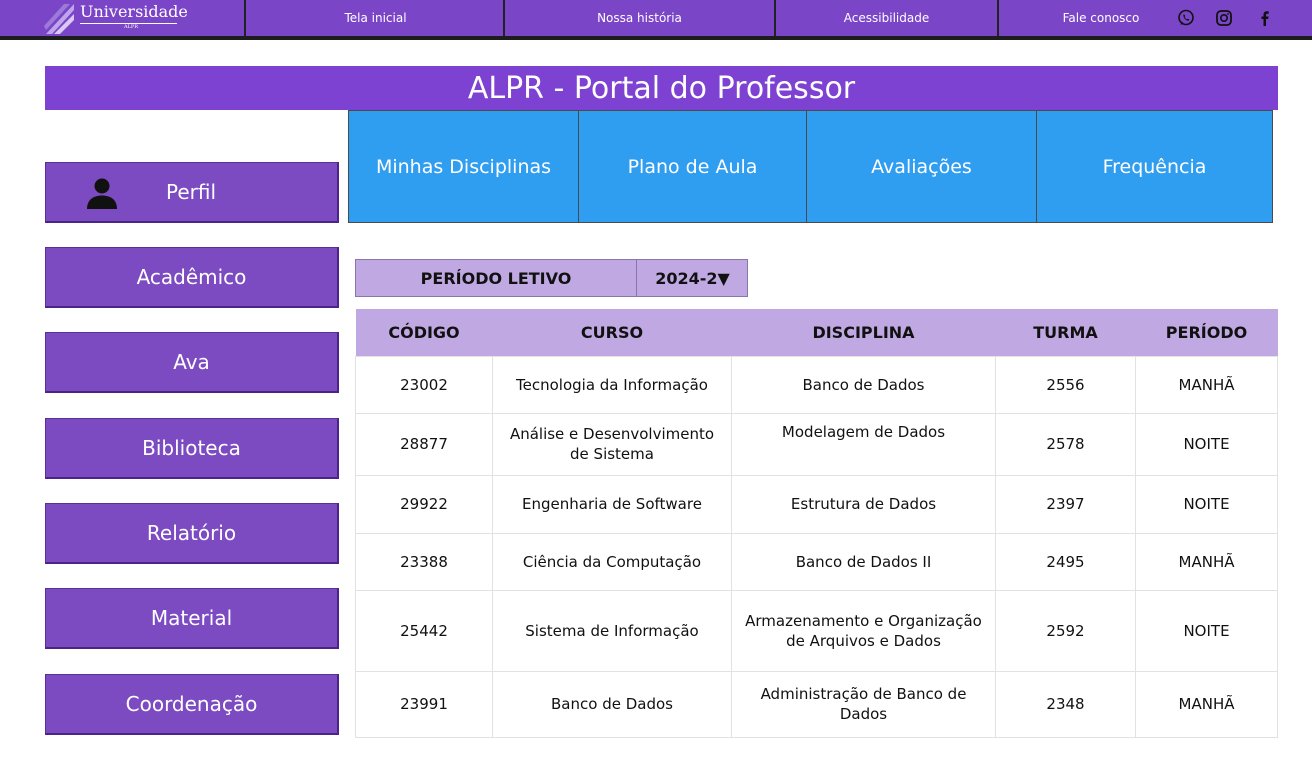 The width and height of the screenshot is (1312, 761). Describe the element at coordinates (692, 278) in the screenshot. I see `periodo-letivo-dropdown: 2024-2▼` at that location.